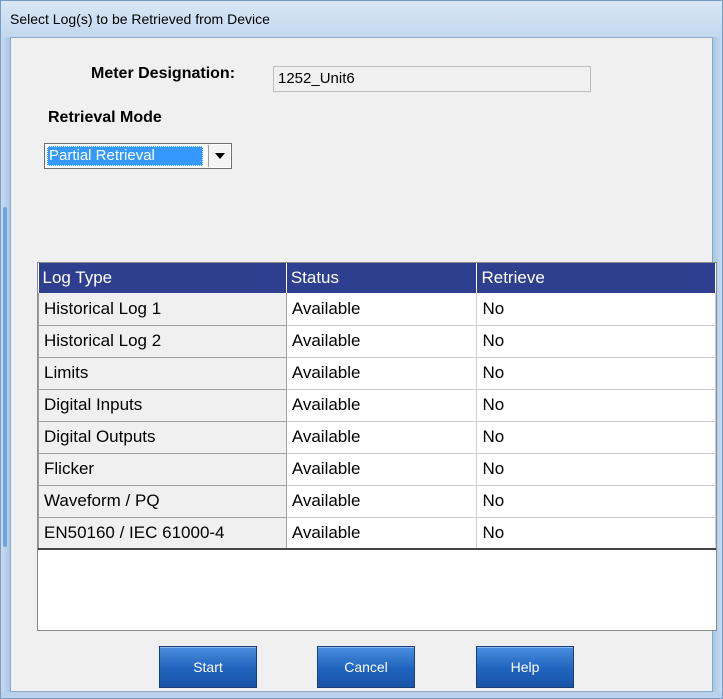  I want to click on table-header-row: Log Type Status Retrieve, so click(377, 278).